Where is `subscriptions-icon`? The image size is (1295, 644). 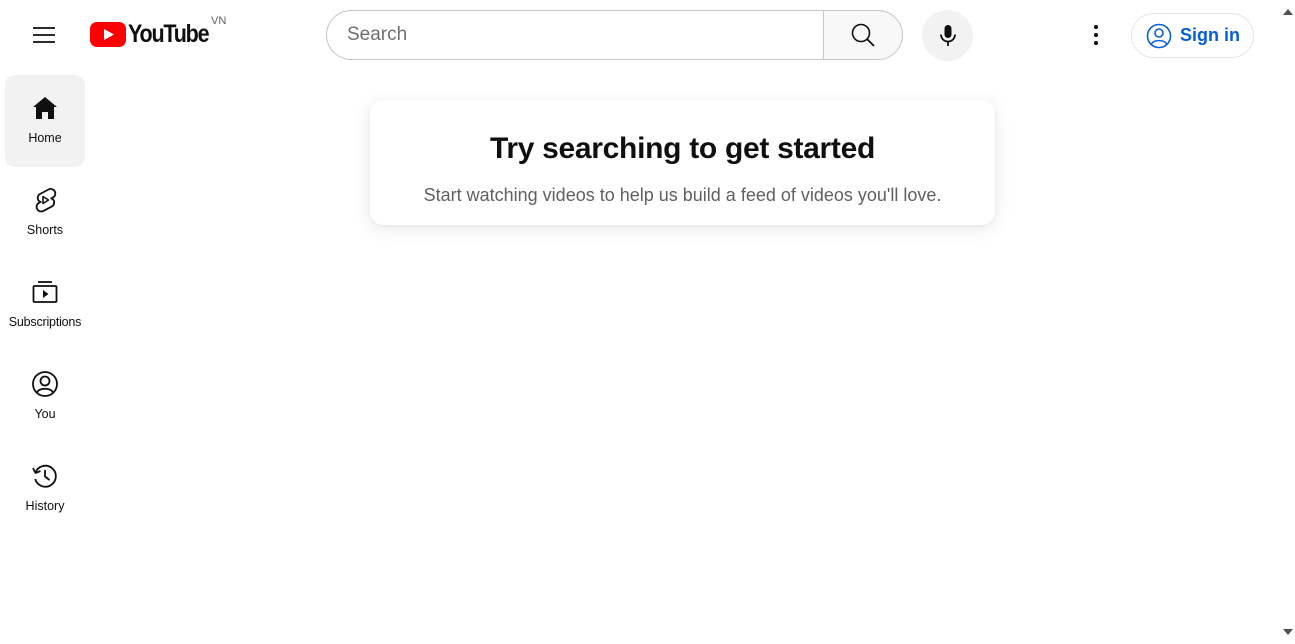
subscriptions-icon is located at coordinates (45, 292).